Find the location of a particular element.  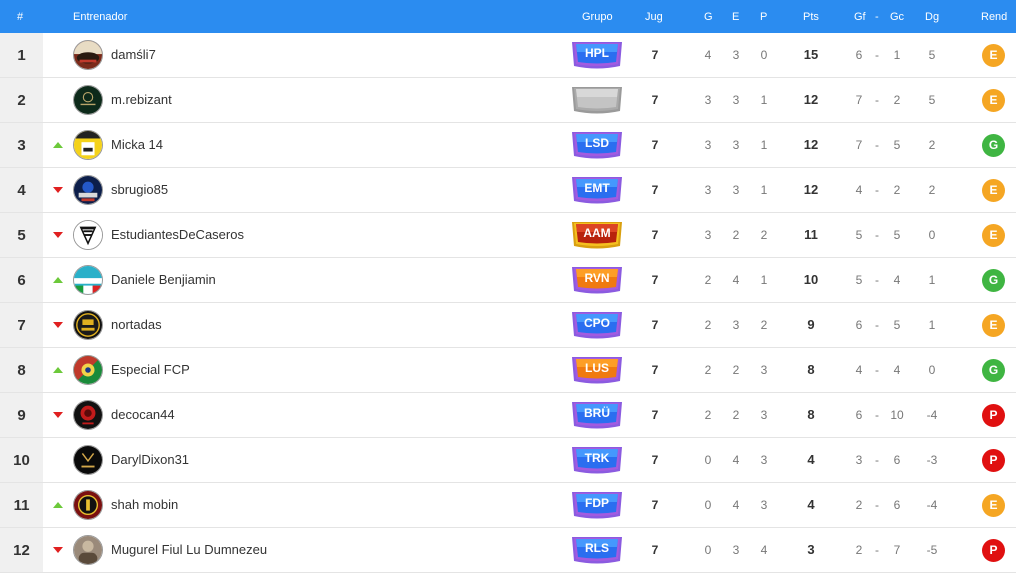

group-badge: LUS is located at coordinates (597, 370).